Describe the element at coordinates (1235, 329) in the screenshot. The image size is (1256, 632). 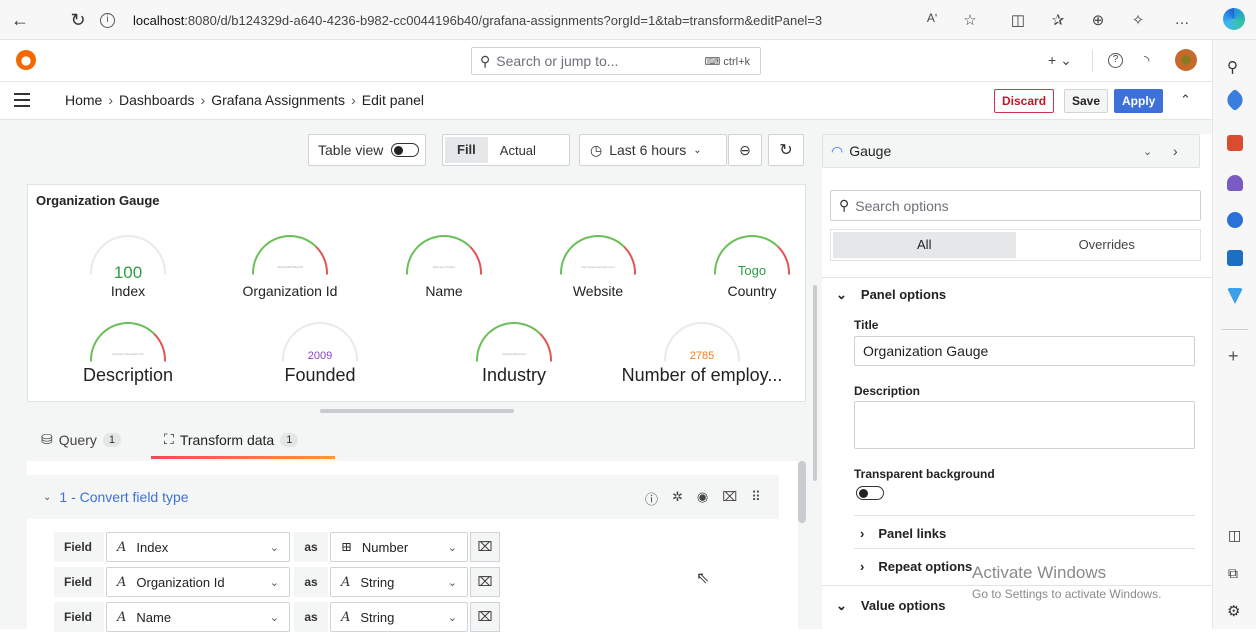
I see `sidebar-divider` at that location.